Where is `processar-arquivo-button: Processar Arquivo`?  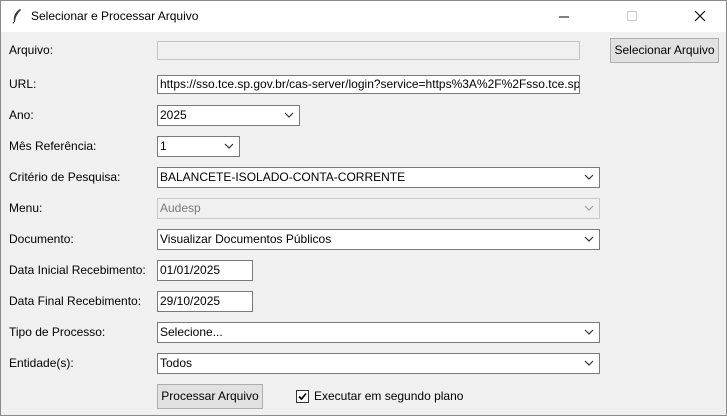 processar-arquivo-button: Processar Arquivo is located at coordinates (210, 396).